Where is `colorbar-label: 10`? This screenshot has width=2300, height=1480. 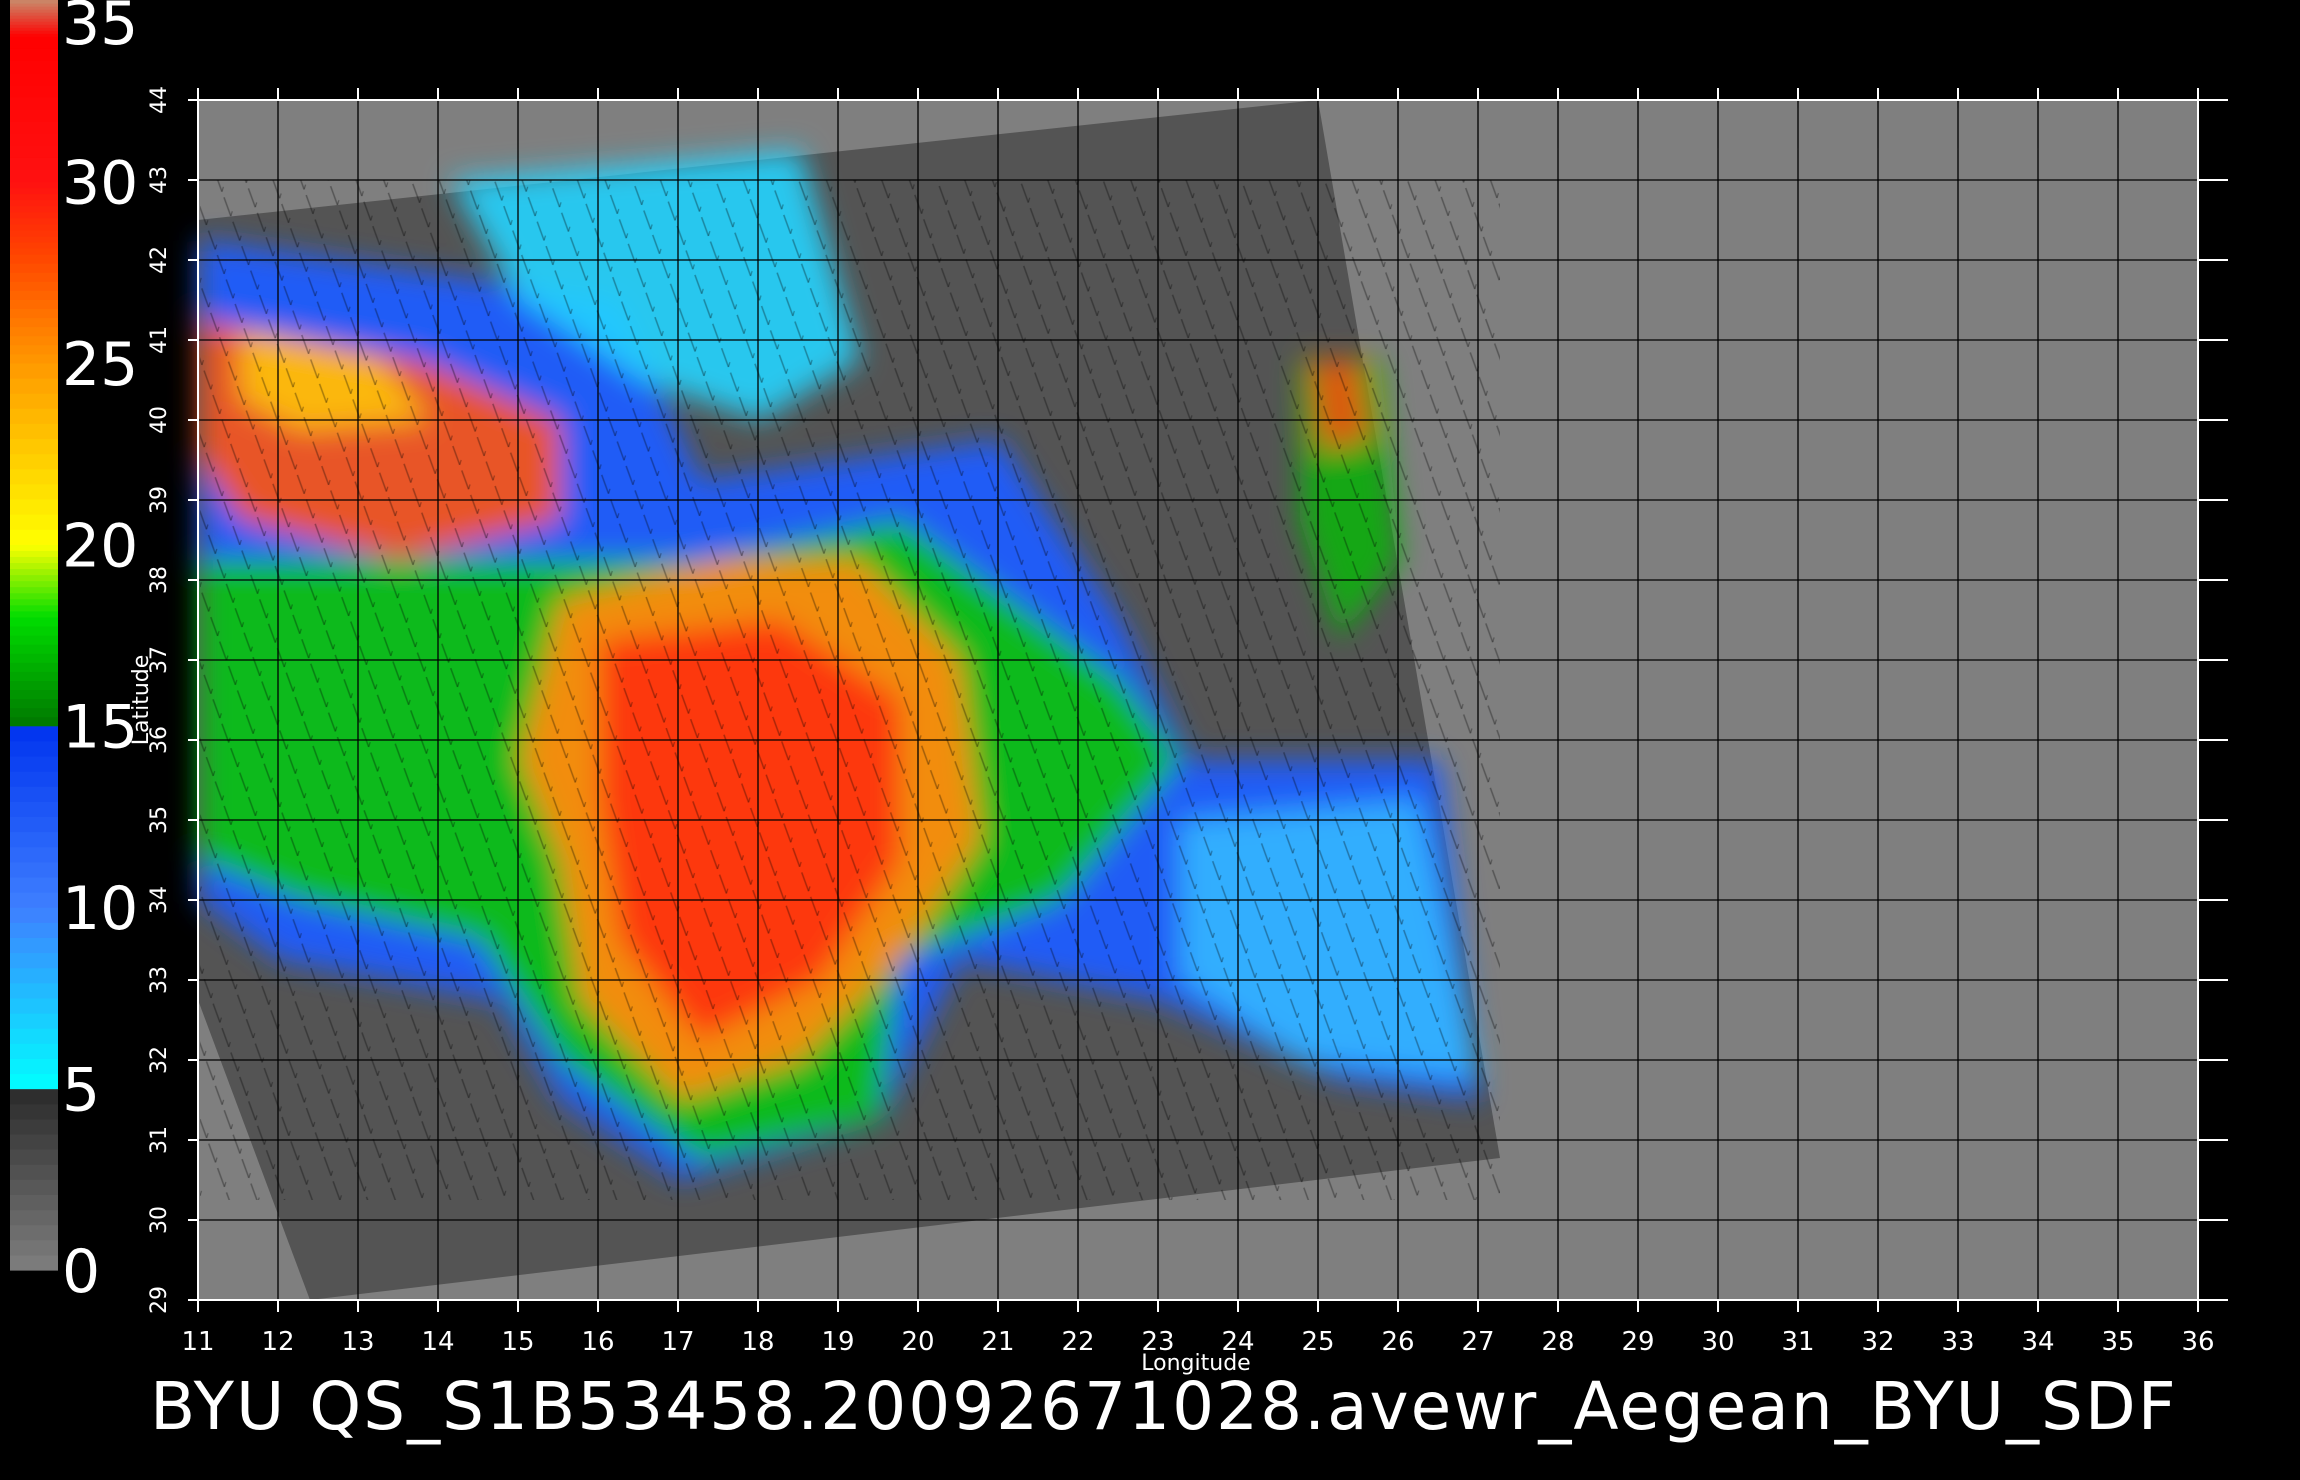
colorbar-label: 10 is located at coordinates (100, 909).